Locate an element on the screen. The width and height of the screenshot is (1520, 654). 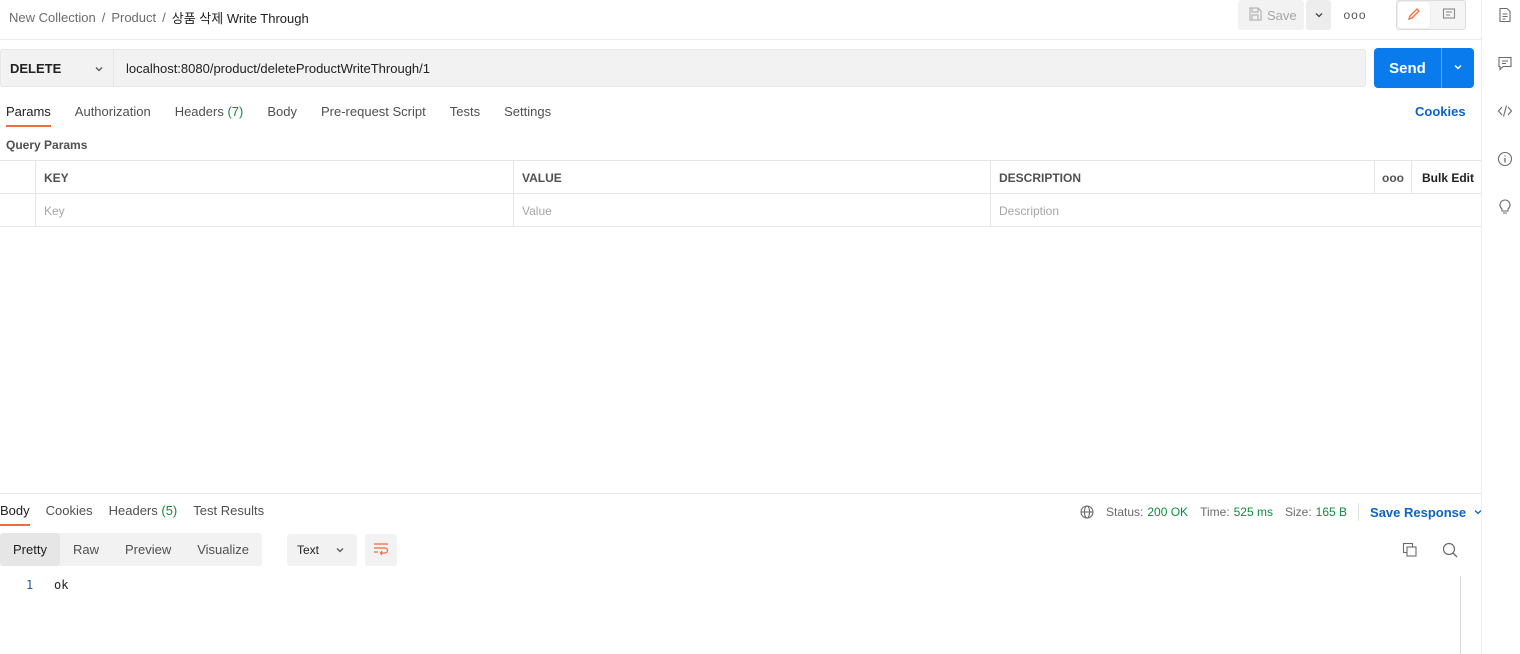
column-header-key: KEY is located at coordinates (274, 177).